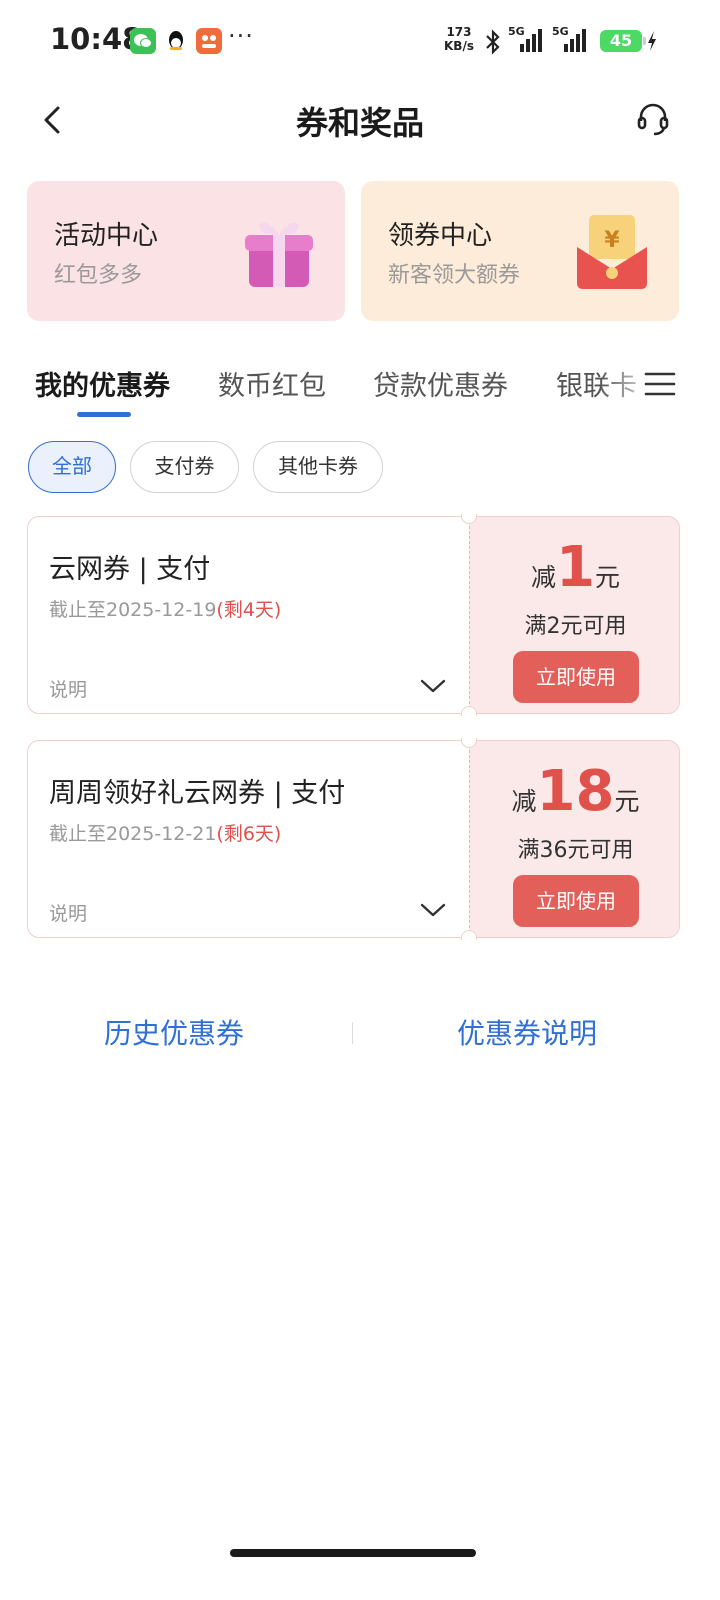 The image size is (720, 1600). What do you see at coordinates (241, 36) in the screenshot?
I see `more-notifications-icon: ···` at bounding box center [241, 36].